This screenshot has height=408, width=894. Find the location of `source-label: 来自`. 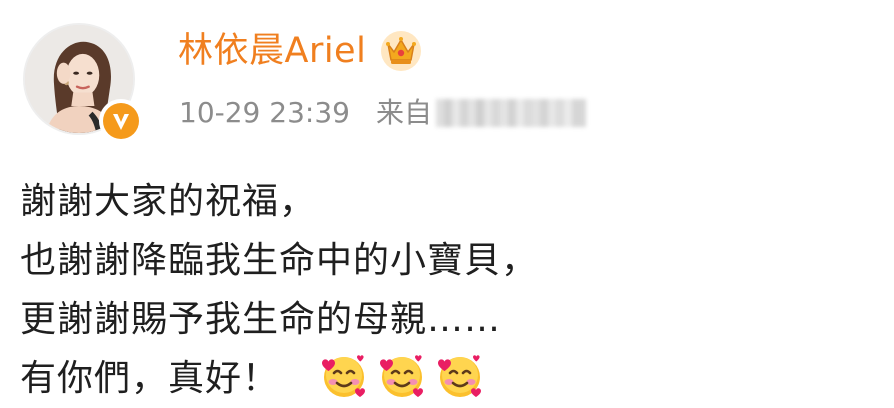

source-label: 来自 is located at coordinates (403, 112).